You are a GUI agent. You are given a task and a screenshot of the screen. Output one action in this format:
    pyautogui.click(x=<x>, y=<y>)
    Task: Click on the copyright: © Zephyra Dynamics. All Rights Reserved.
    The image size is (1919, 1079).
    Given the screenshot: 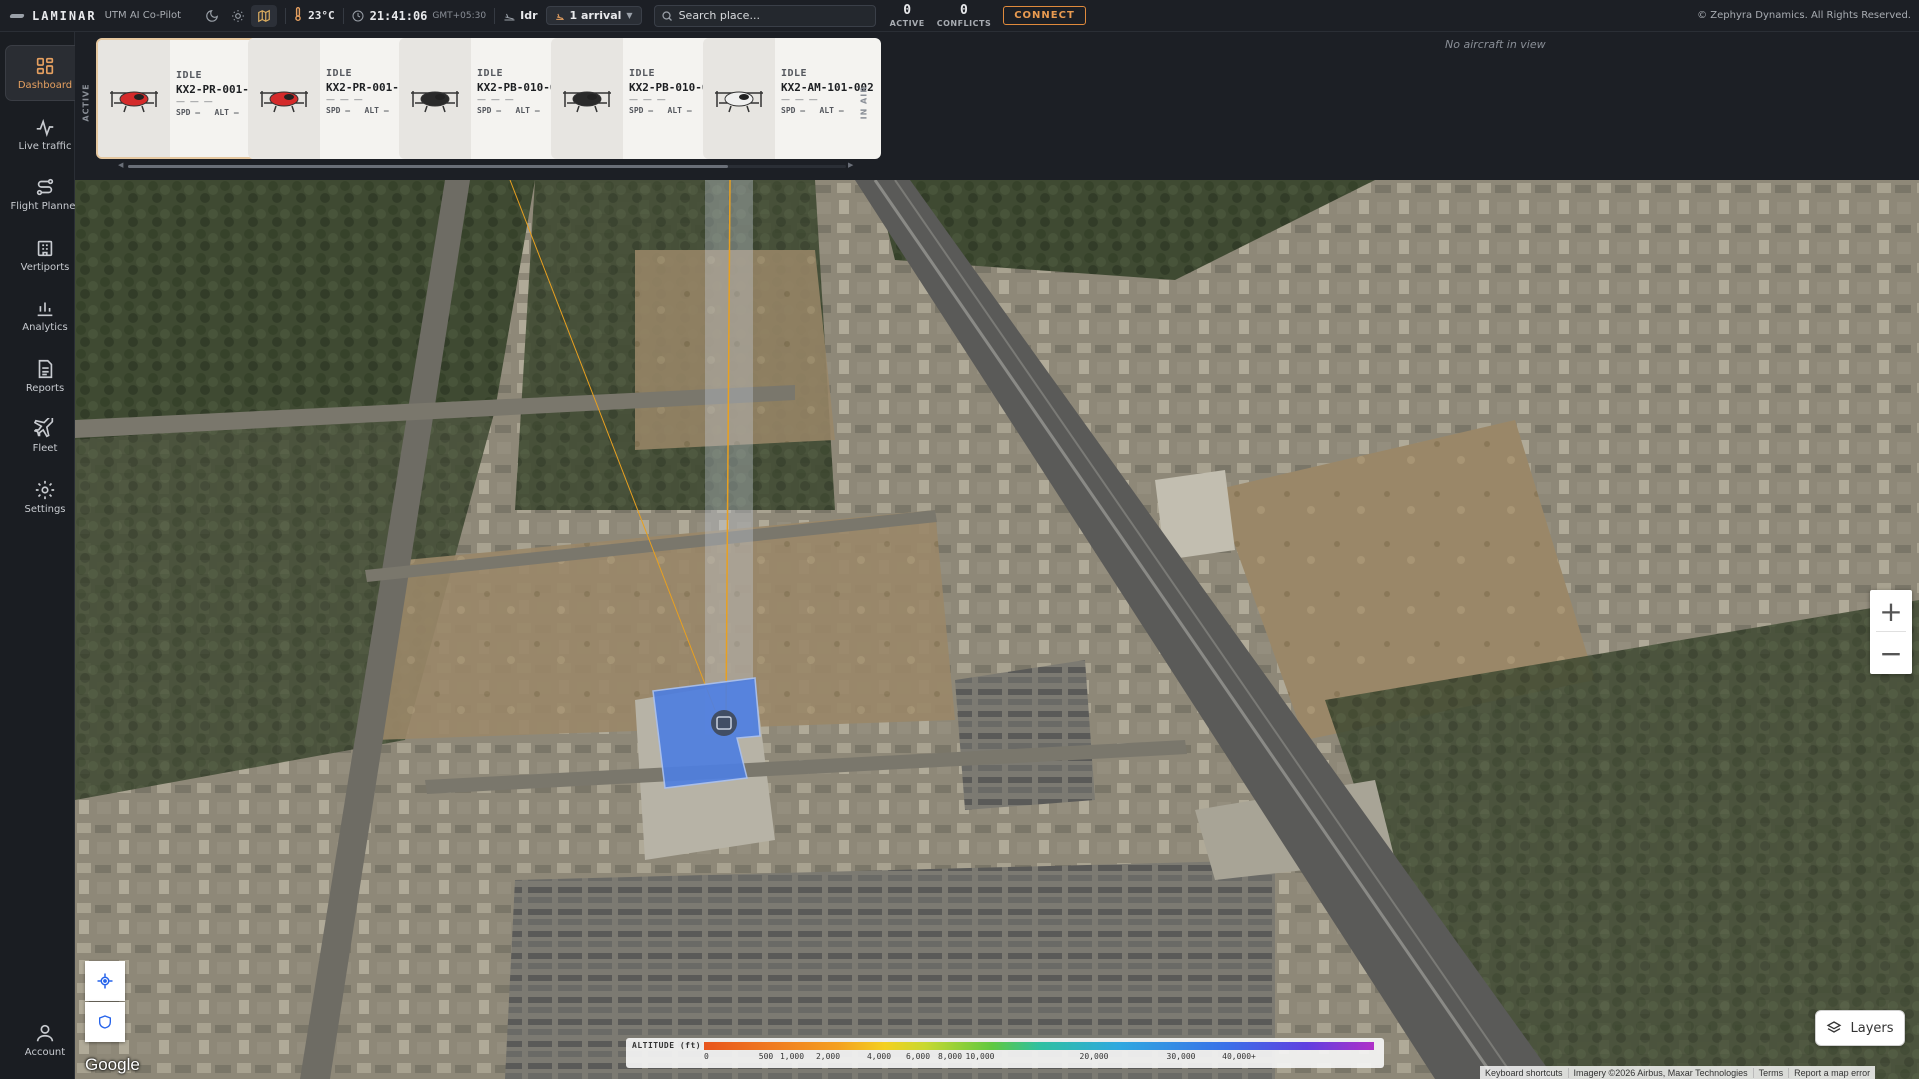 What is the action you would take?
    pyautogui.click(x=1804, y=15)
    